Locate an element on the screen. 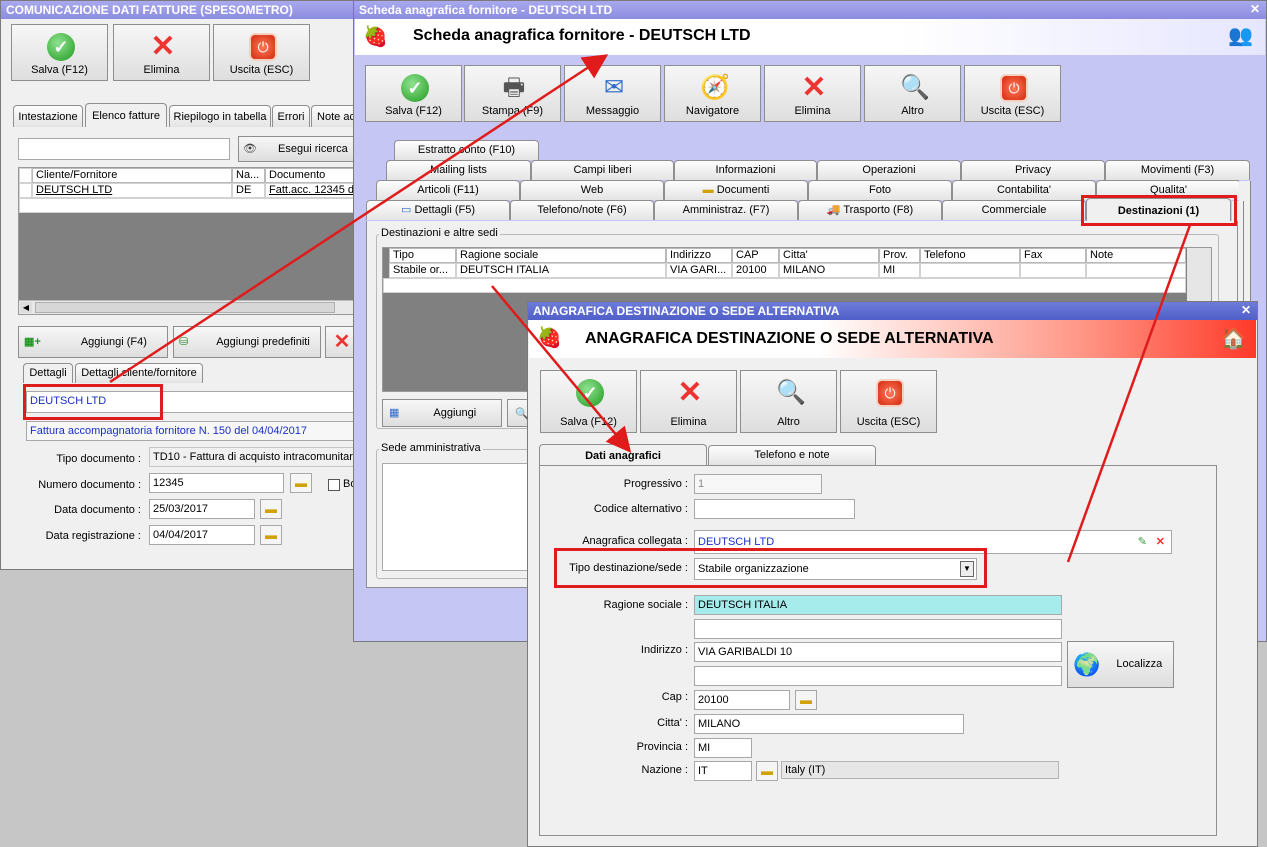  tab-amministrazione: Amministraz. (F7) is located at coordinates (726, 210).